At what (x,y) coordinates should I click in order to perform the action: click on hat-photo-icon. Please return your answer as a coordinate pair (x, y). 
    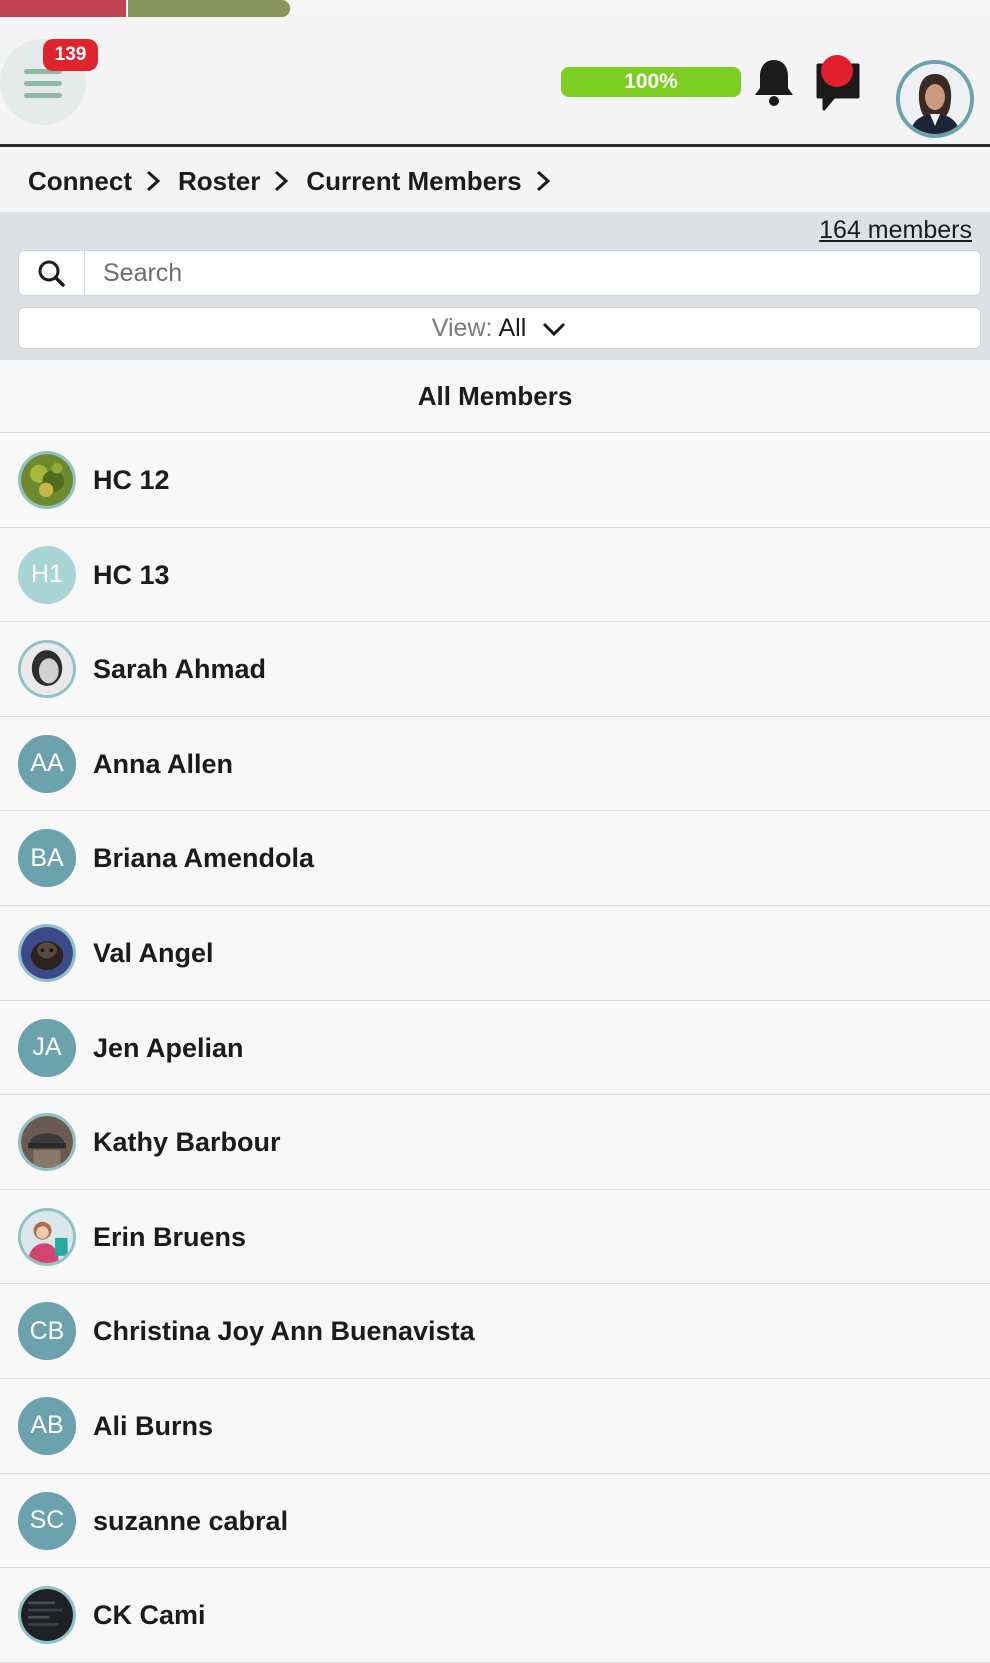
    Looking at the image, I should click on (47, 1142).